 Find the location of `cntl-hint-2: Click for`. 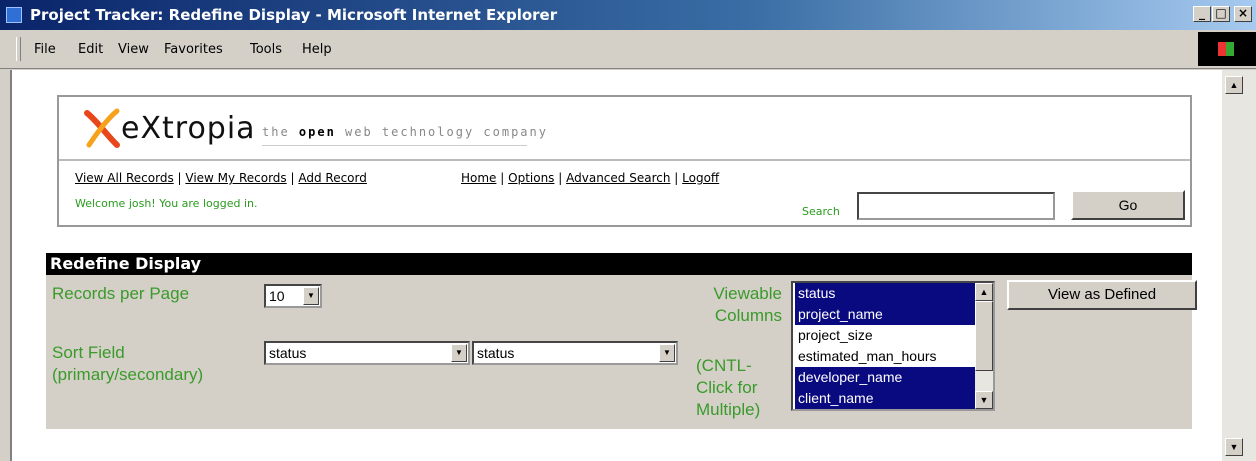

cntl-hint-2: Click for is located at coordinates (727, 387).